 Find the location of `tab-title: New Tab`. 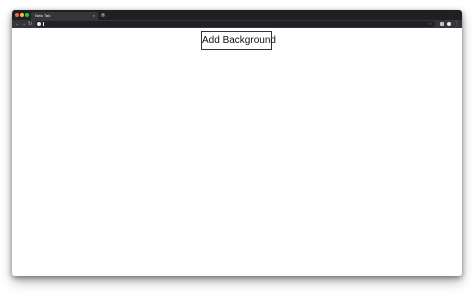

tab-title: New Tab is located at coordinates (43, 15).